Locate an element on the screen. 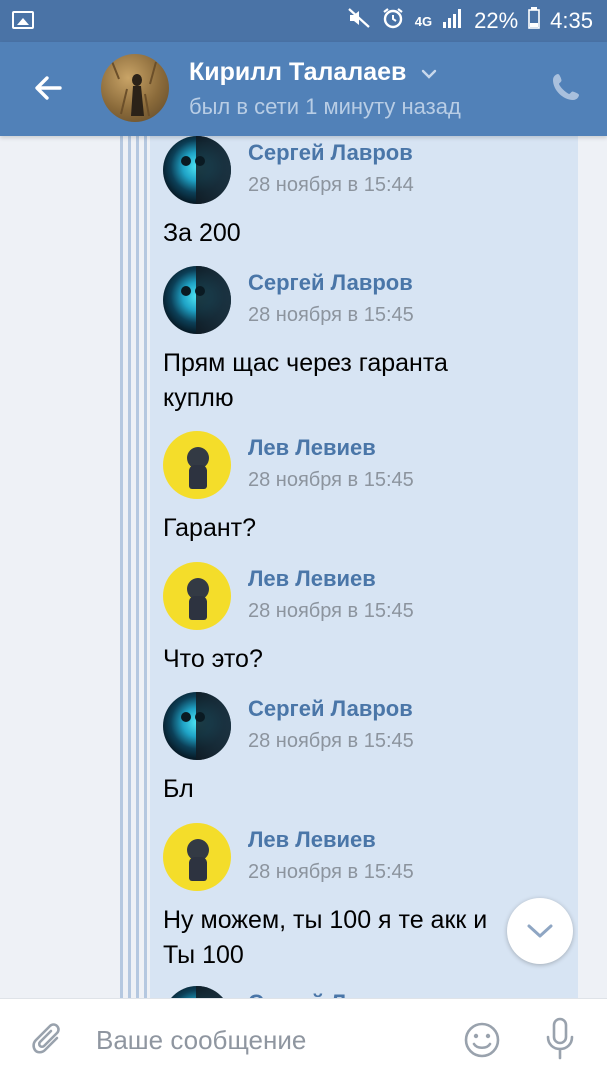  mic-icon is located at coordinates (560, 1039).